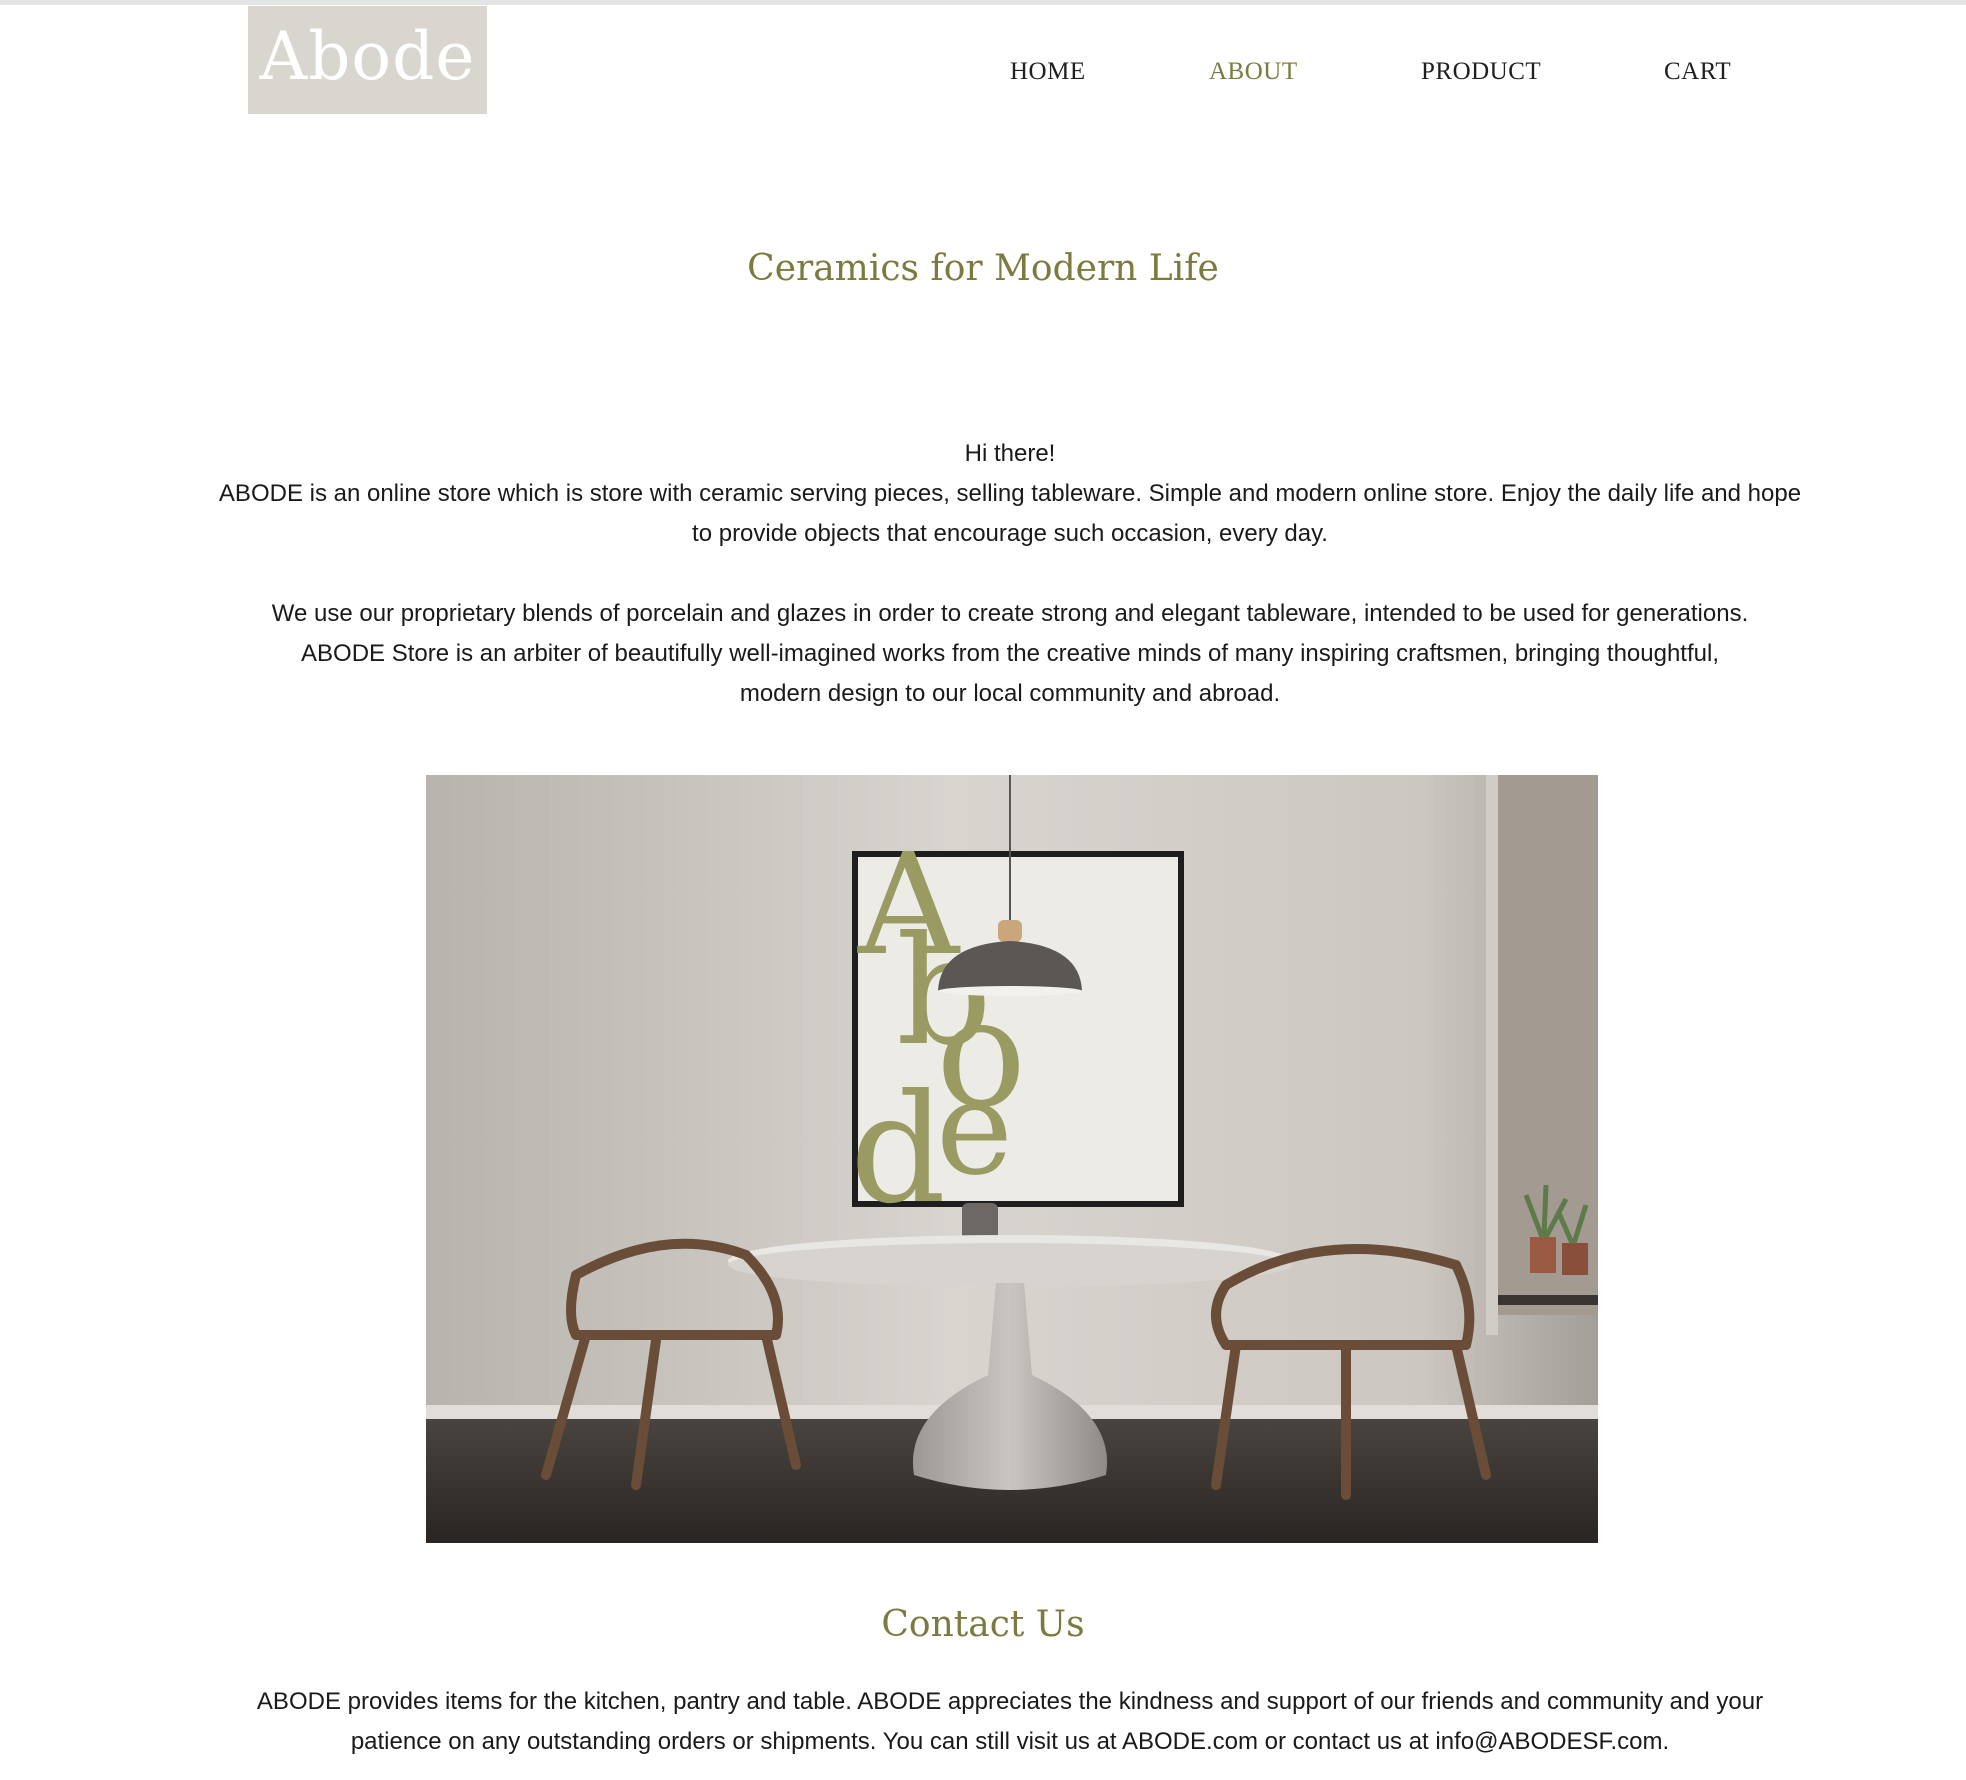 This screenshot has height=1780, width=1966. What do you see at coordinates (1048, 72) in the screenshot?
I see `nav-home: HOME` at bounding box center [1048, 72].